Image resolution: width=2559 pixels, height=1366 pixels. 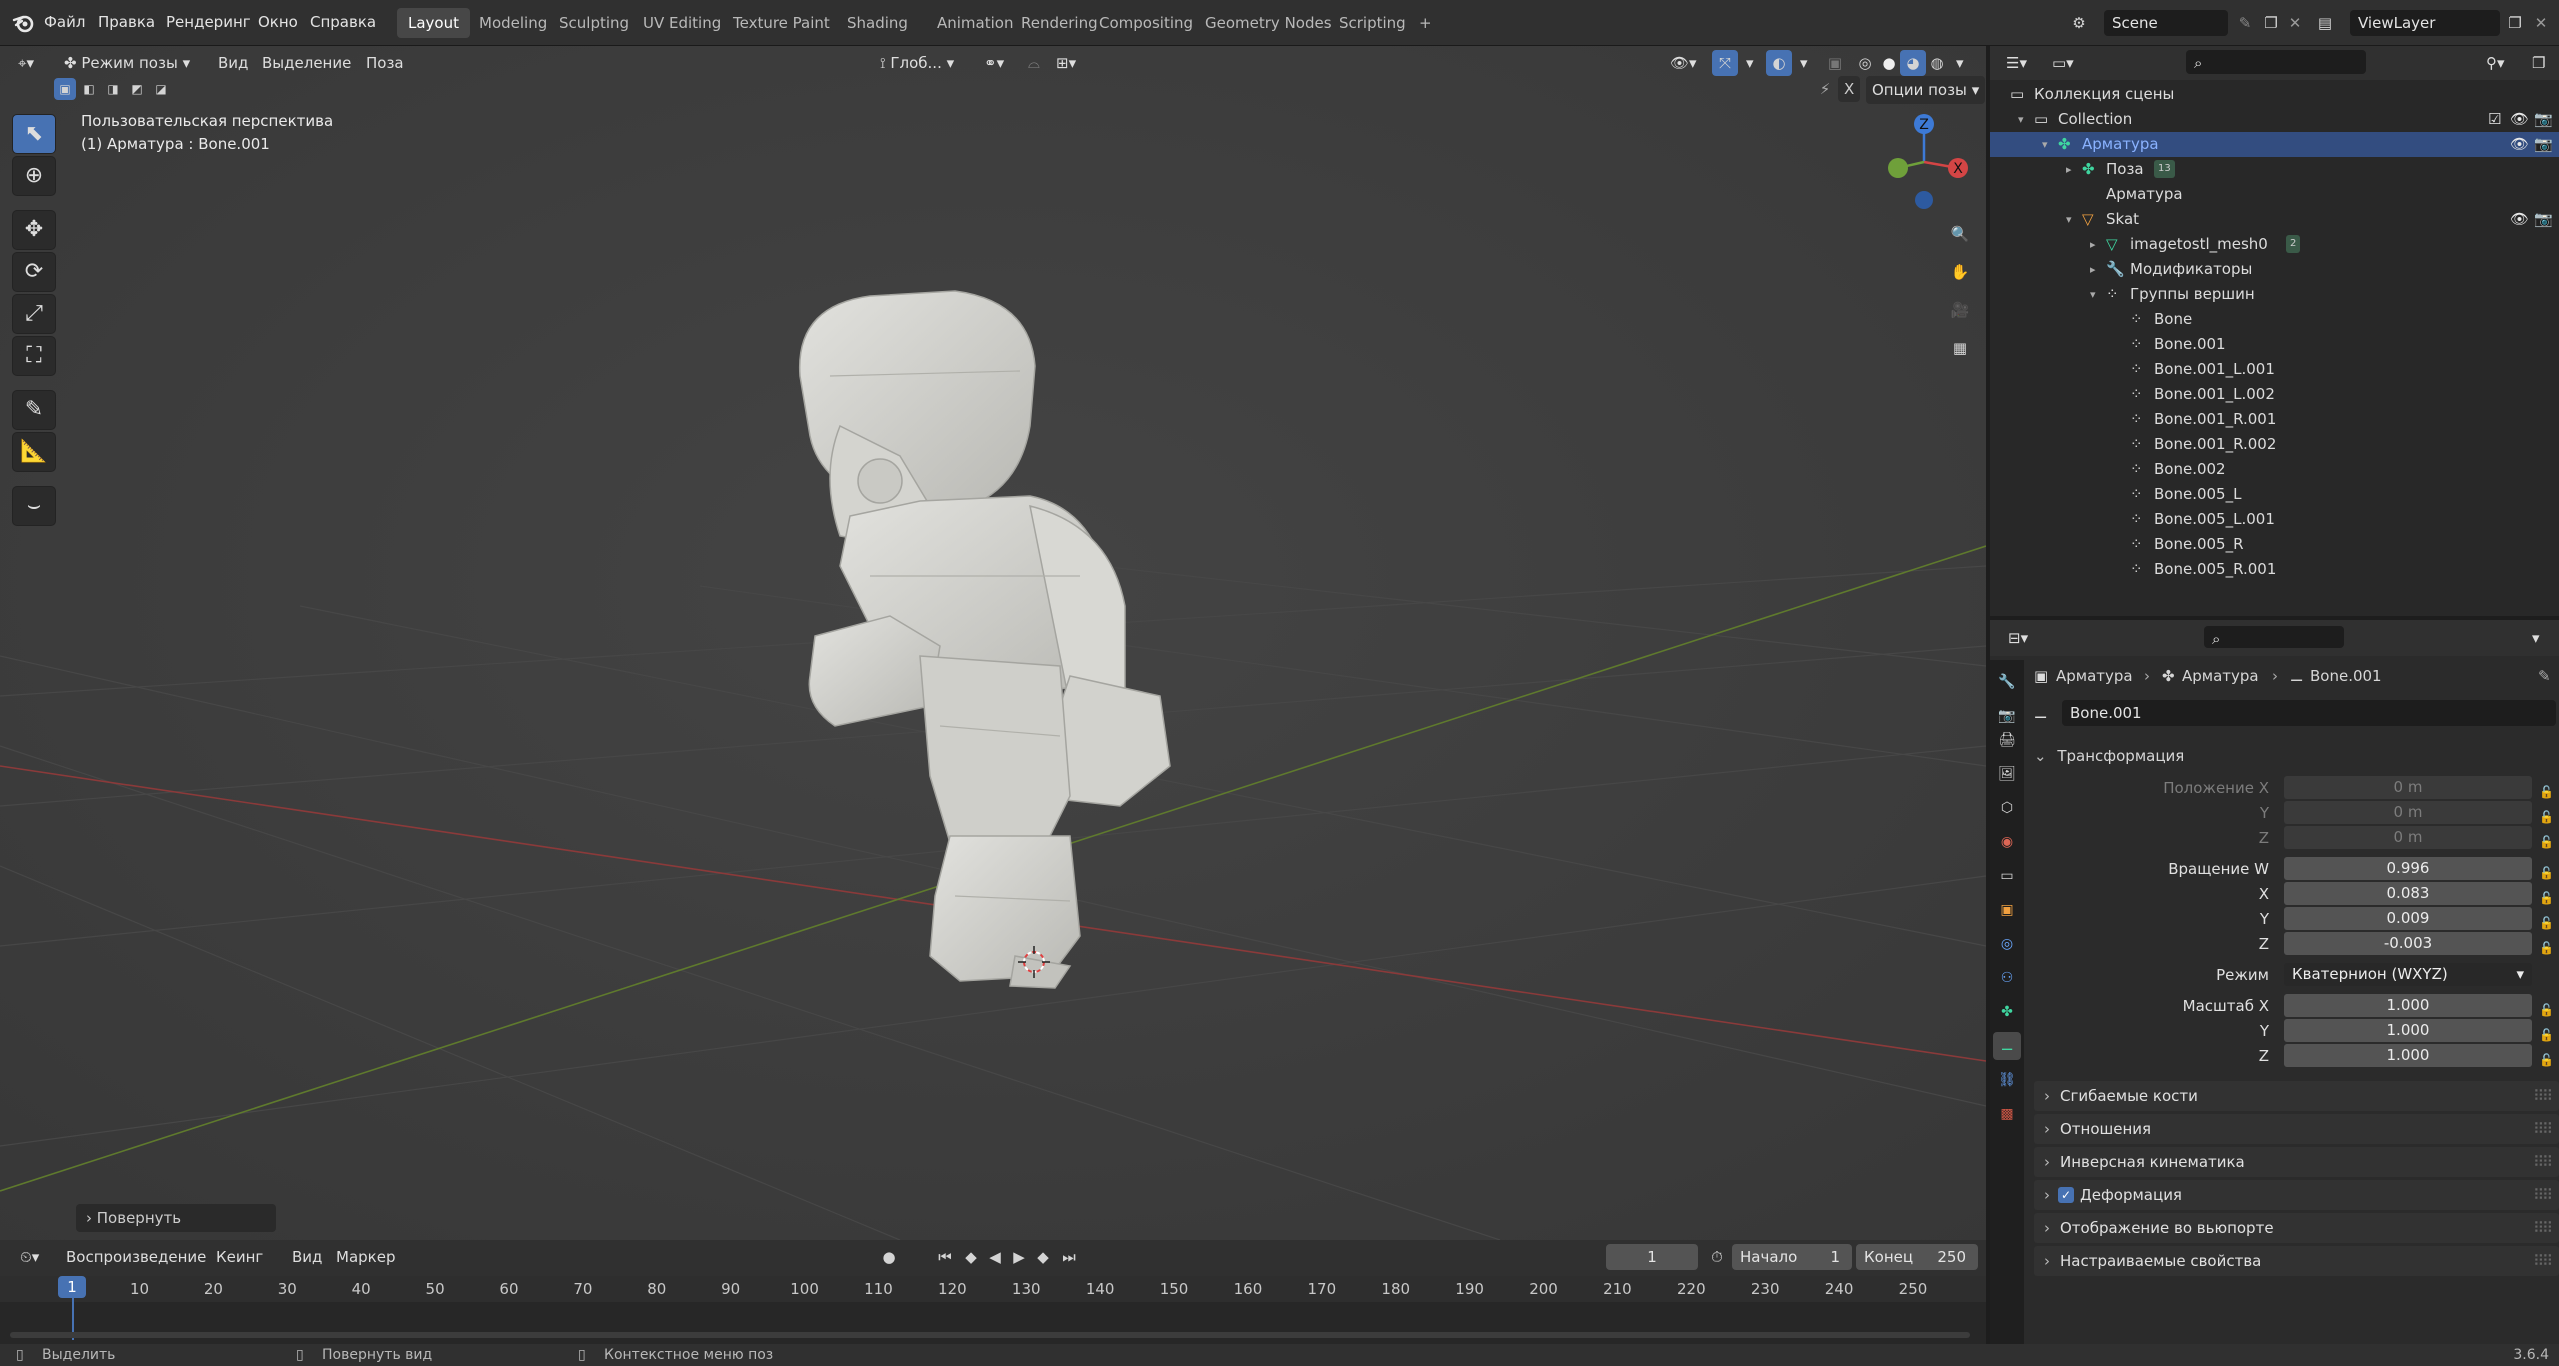 I want to click on deform-checkbox: ✓, so click(x=2066, y=1195).